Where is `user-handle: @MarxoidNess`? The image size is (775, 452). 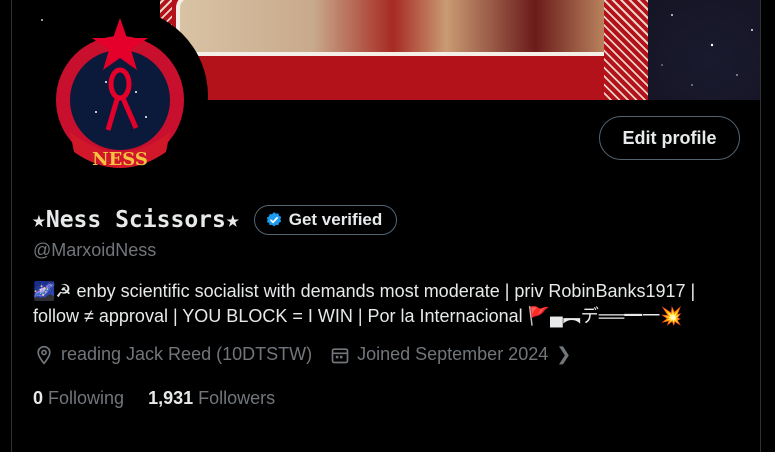 user-handle: @MarxoidNess is located at coordinates (95, 250).